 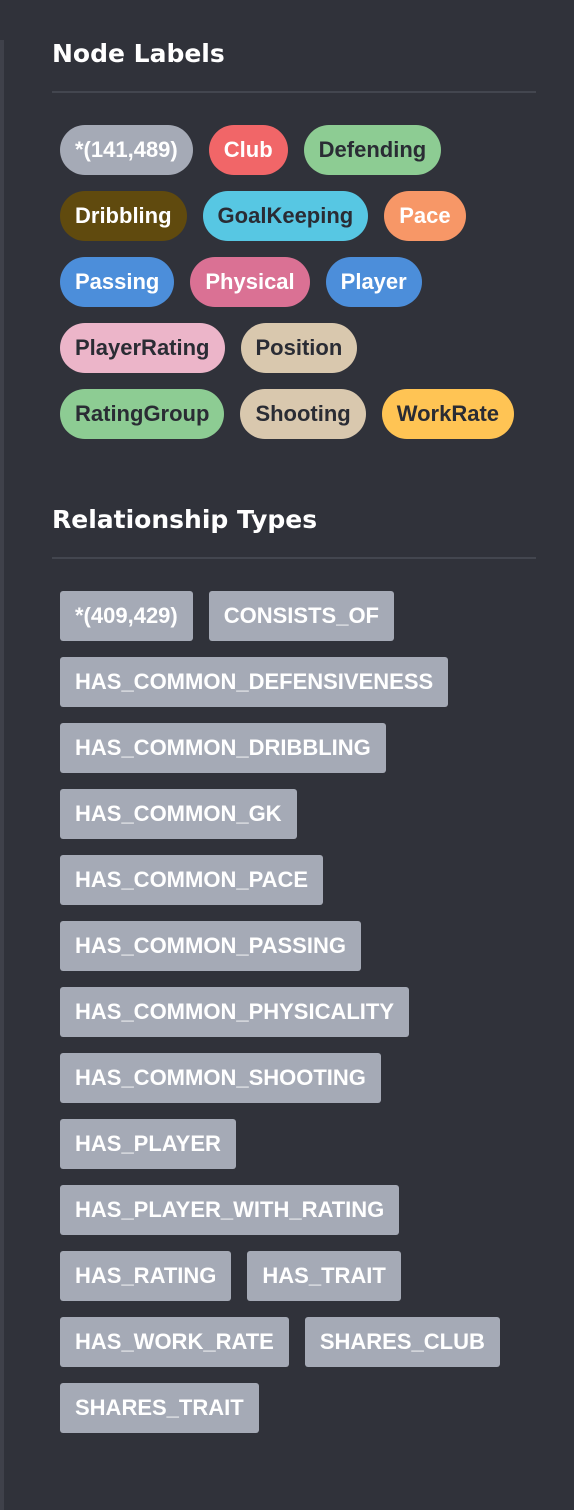 I want to click on node-labels-title: Node Labels, so click(x=138, y=53).